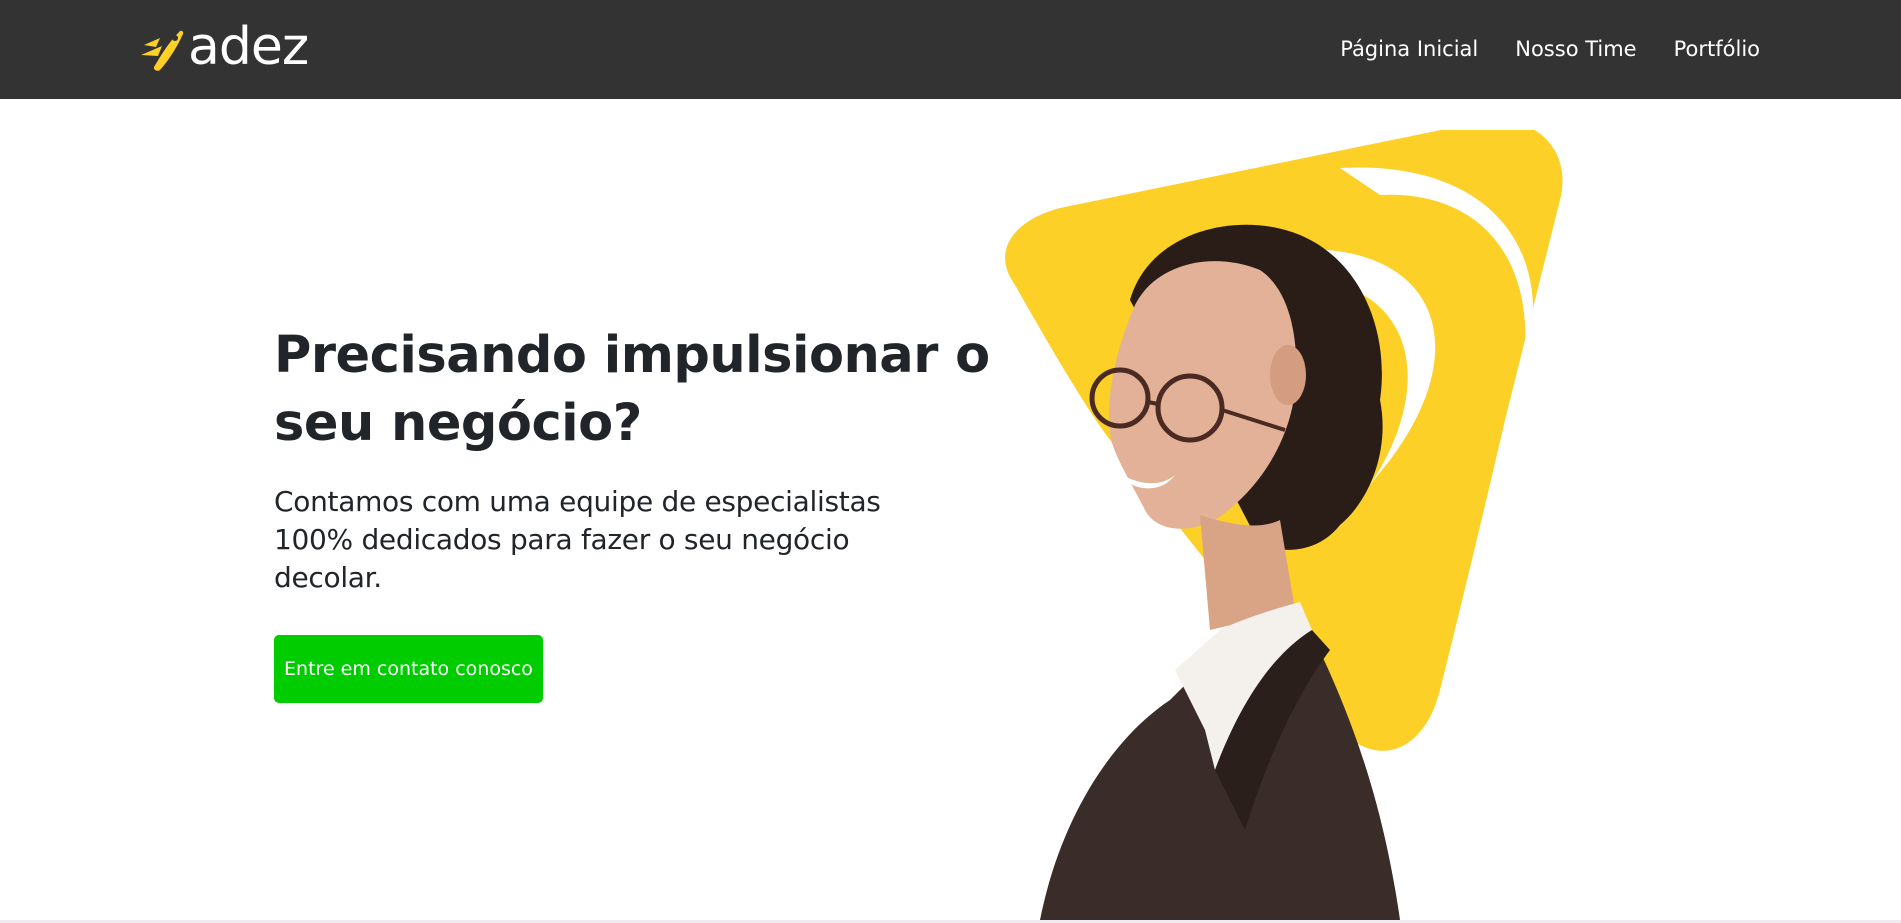 This screenshot has width=1901, height=923. What do you see at coordinates (1575, 49) in the screenshot?
I see `nav-link-team: Nosso Time` at bounding box center [1575, 49].